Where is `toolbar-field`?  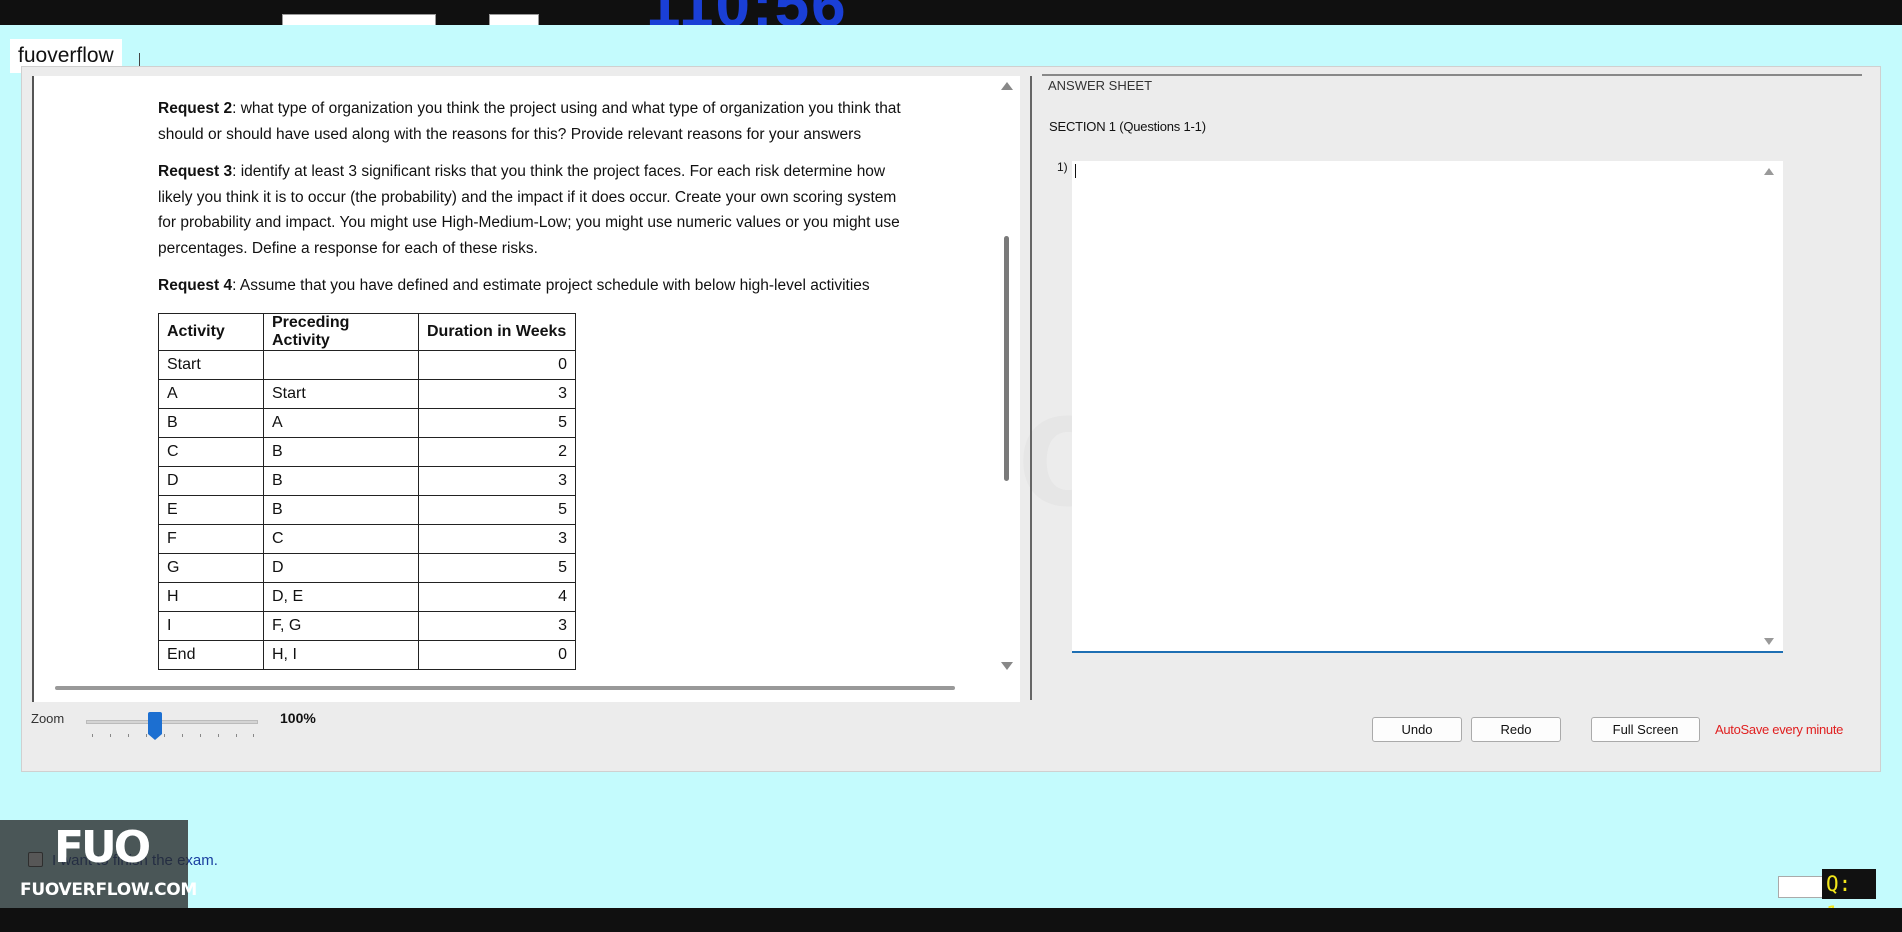 toolbar-field is located at coordinates (359, 19).